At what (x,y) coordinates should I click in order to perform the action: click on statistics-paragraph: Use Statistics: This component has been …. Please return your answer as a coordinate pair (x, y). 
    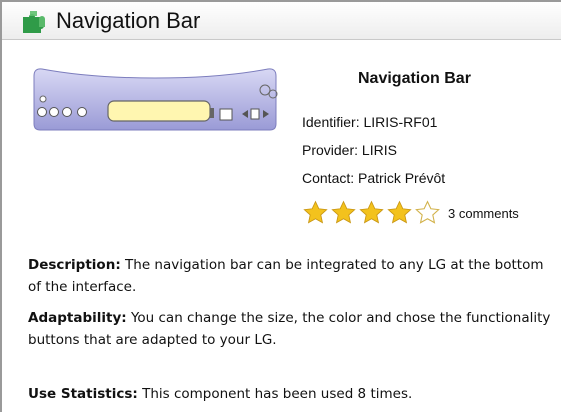
    Looking at the image, I should click on (292, 394).